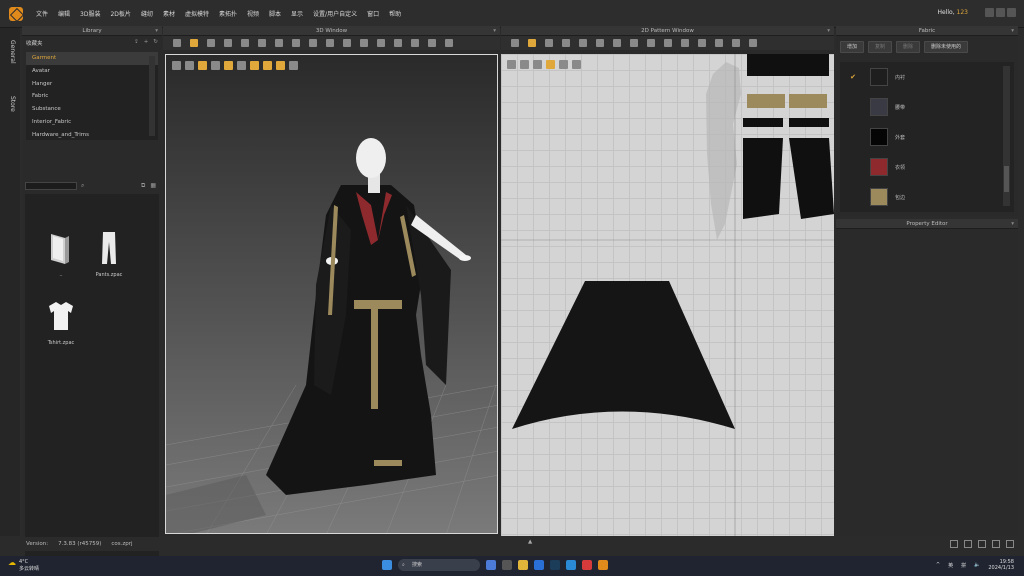  I want to click on texture-icon, so click(398, 43).